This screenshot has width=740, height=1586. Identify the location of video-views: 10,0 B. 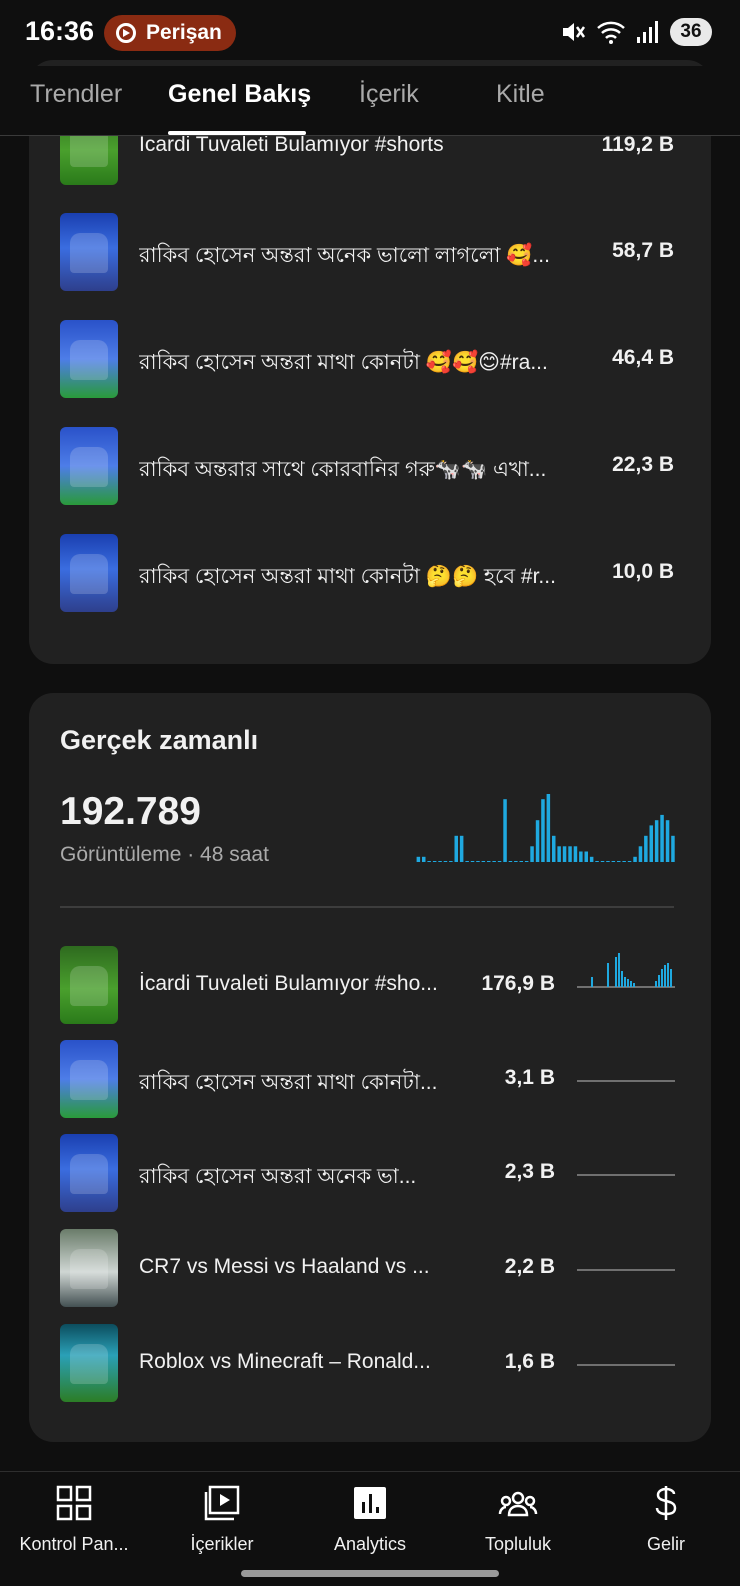
(643, 571).